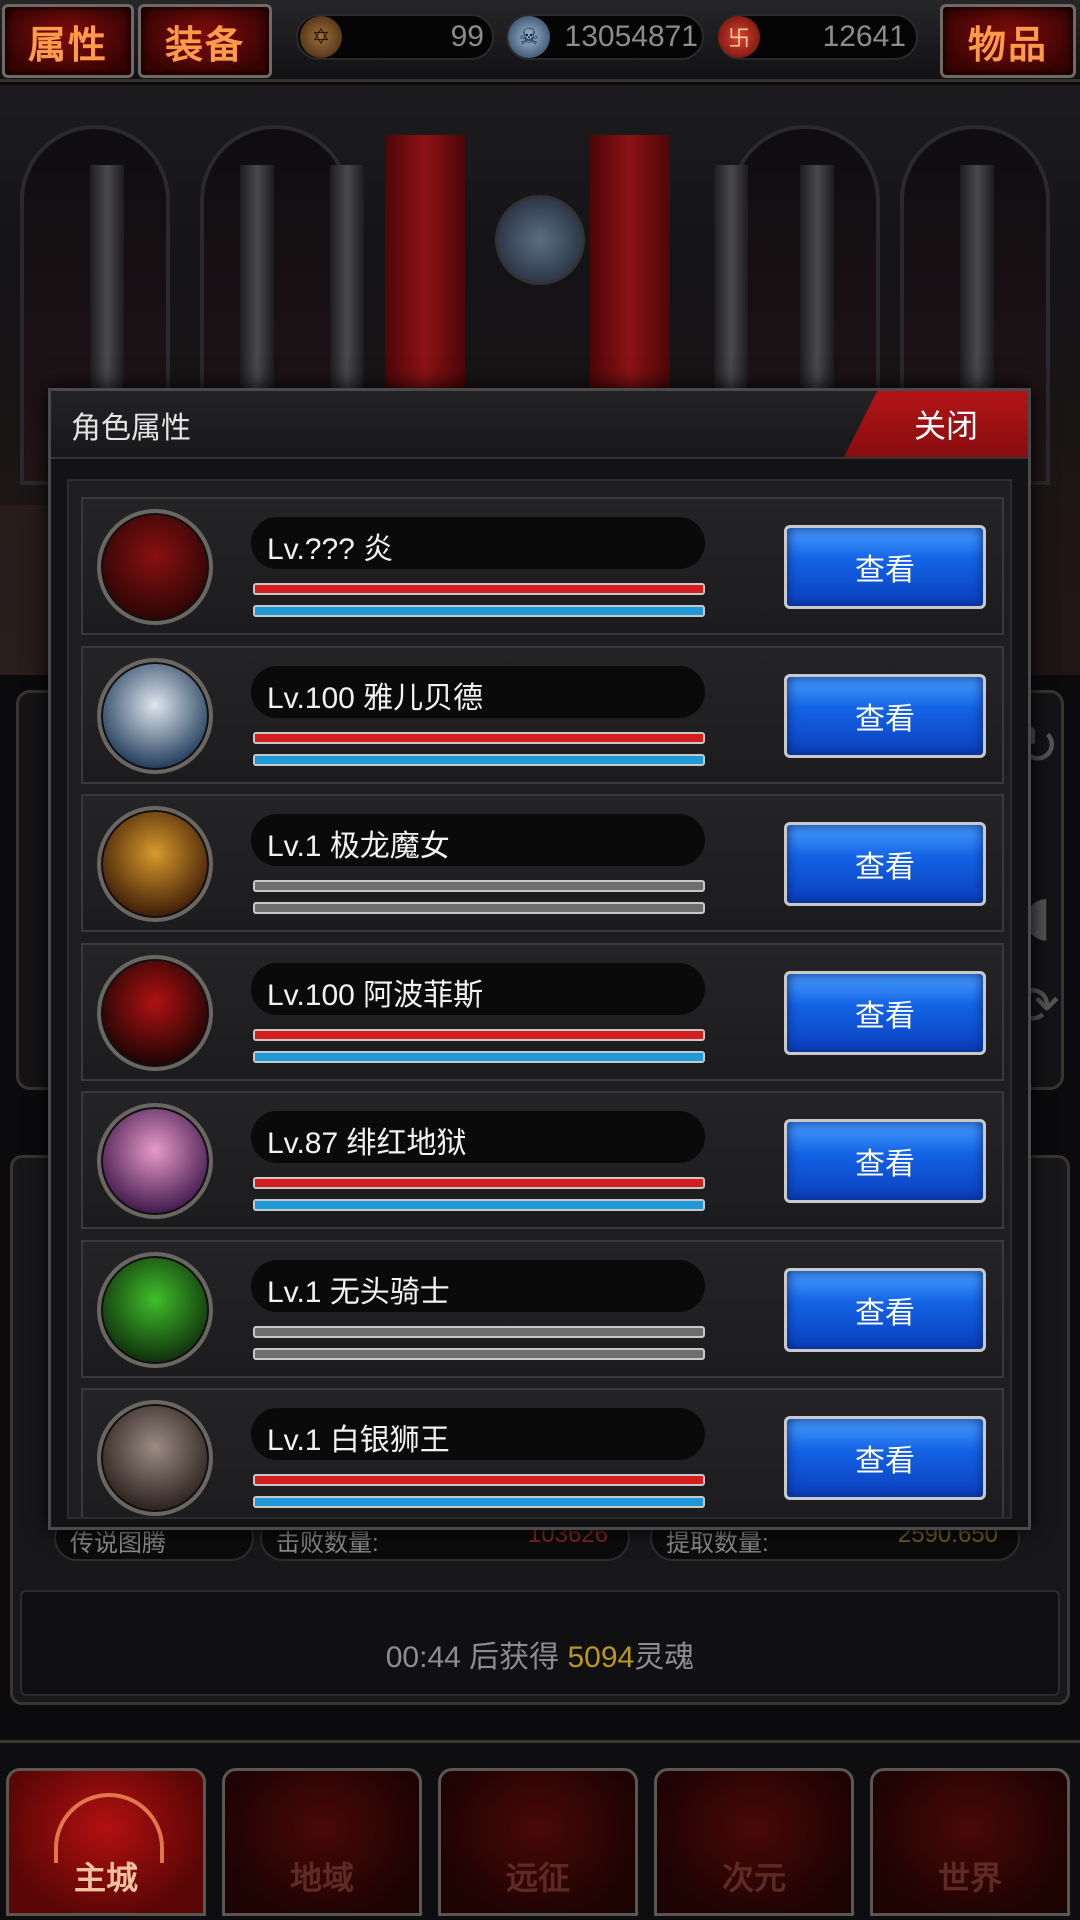 The width and height of the screenshot is (1080, 1920). Describe the element at coordinates (514, 1657) in the screenshot. I see `timer-middle: 后获得` at that location.